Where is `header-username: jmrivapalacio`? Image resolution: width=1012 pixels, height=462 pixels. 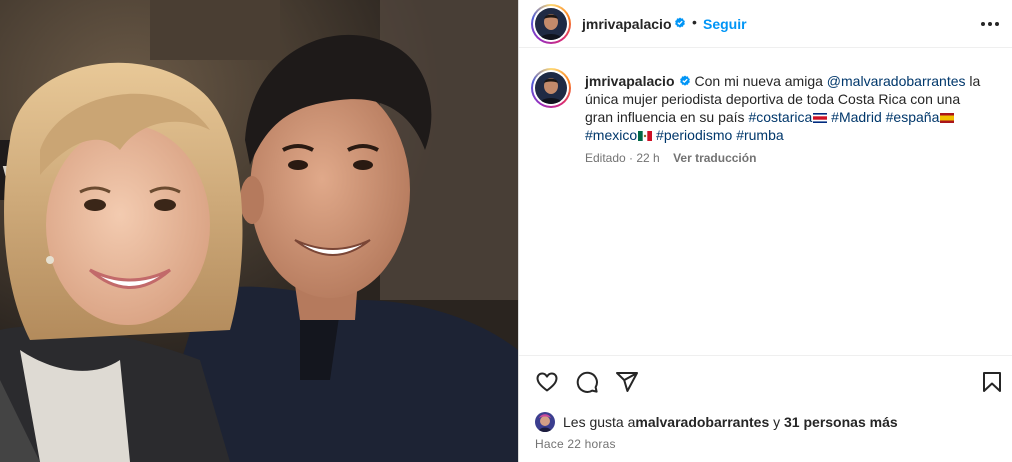 header-username: jmrivapalacio is located at coordinates (627, 24).